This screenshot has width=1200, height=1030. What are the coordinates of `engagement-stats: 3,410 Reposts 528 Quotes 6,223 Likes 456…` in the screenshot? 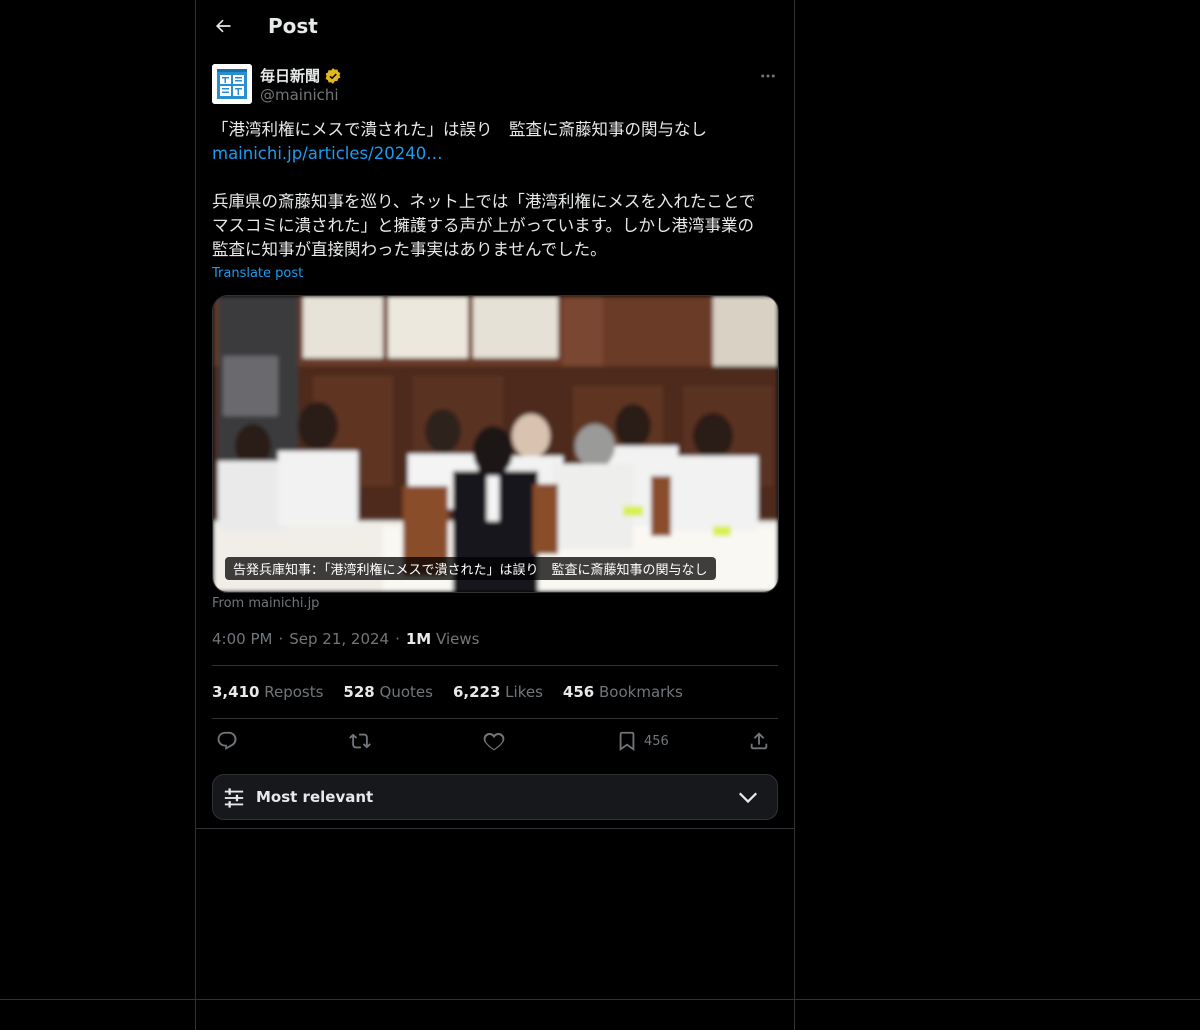 It's located at (447, 692).